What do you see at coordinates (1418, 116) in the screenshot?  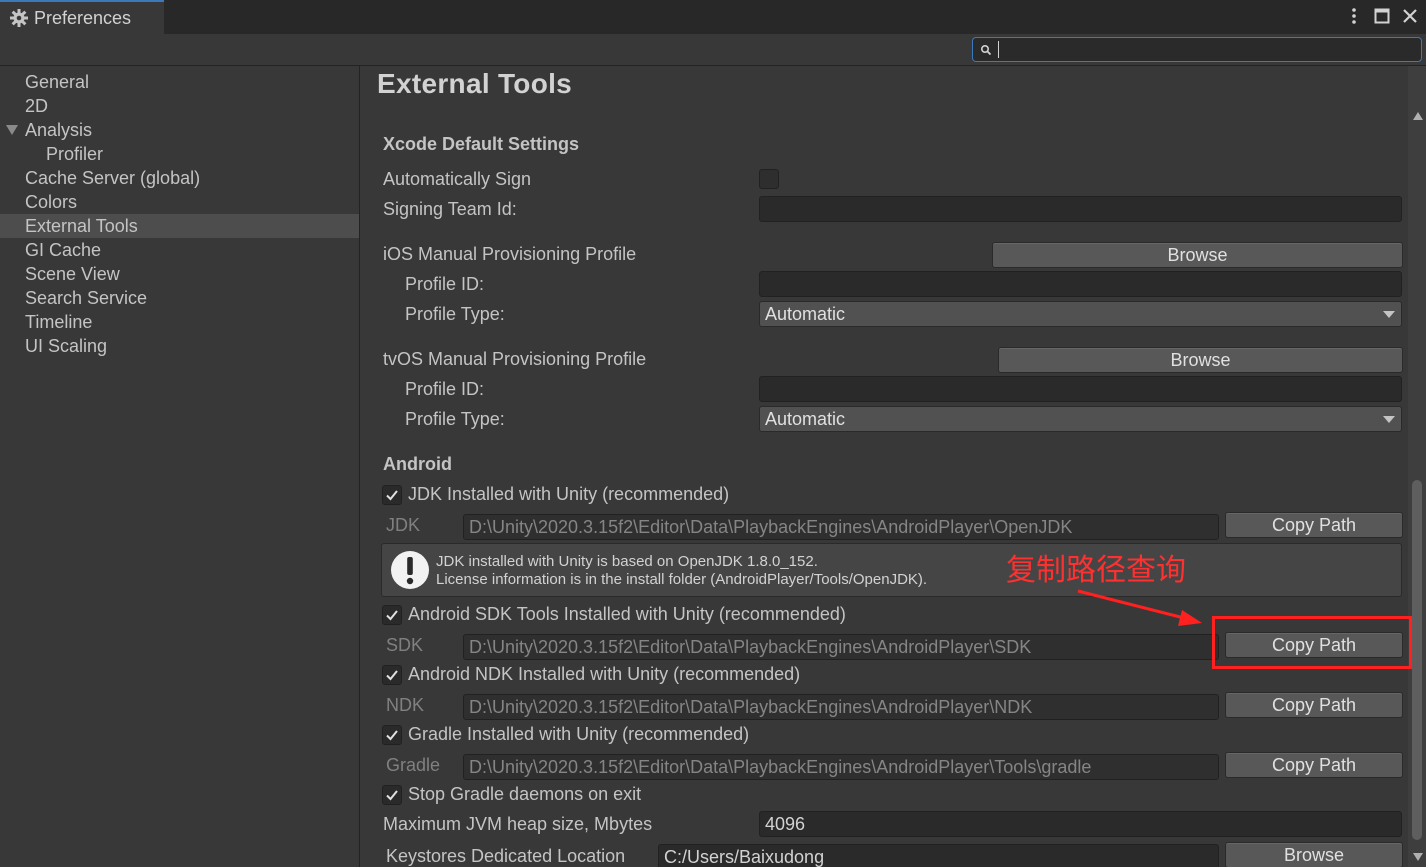 I see `scroll-up-icon` at bounding box center [1418, 116].